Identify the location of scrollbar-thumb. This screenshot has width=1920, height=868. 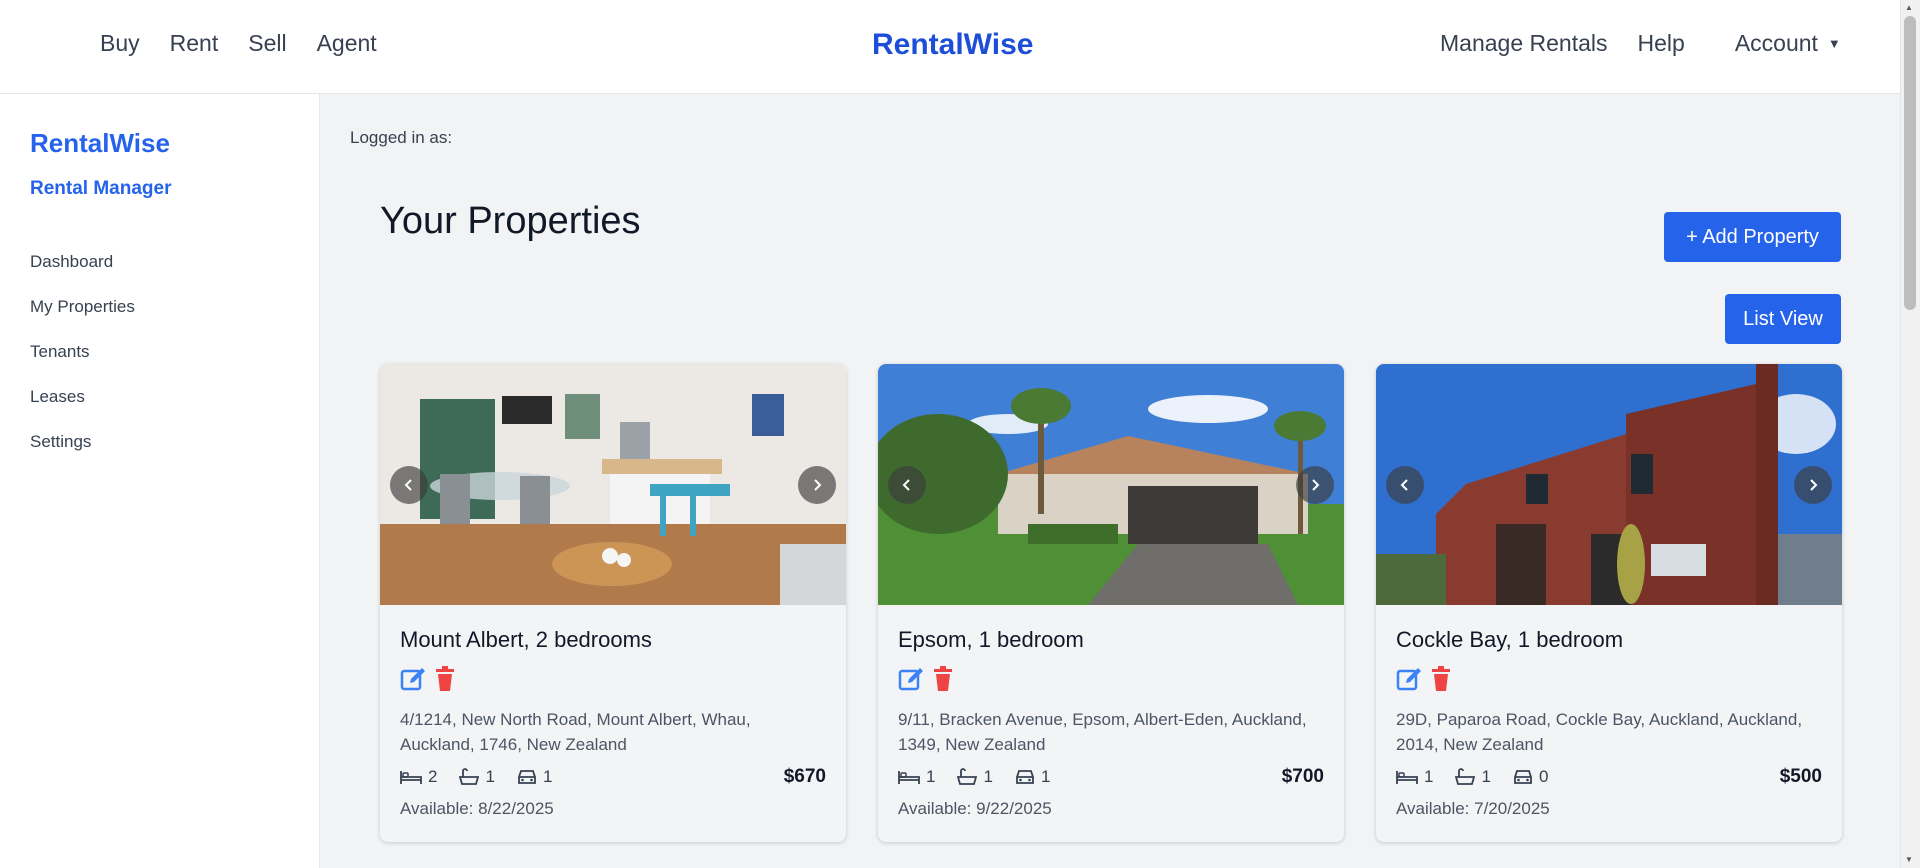
(1910, 163).